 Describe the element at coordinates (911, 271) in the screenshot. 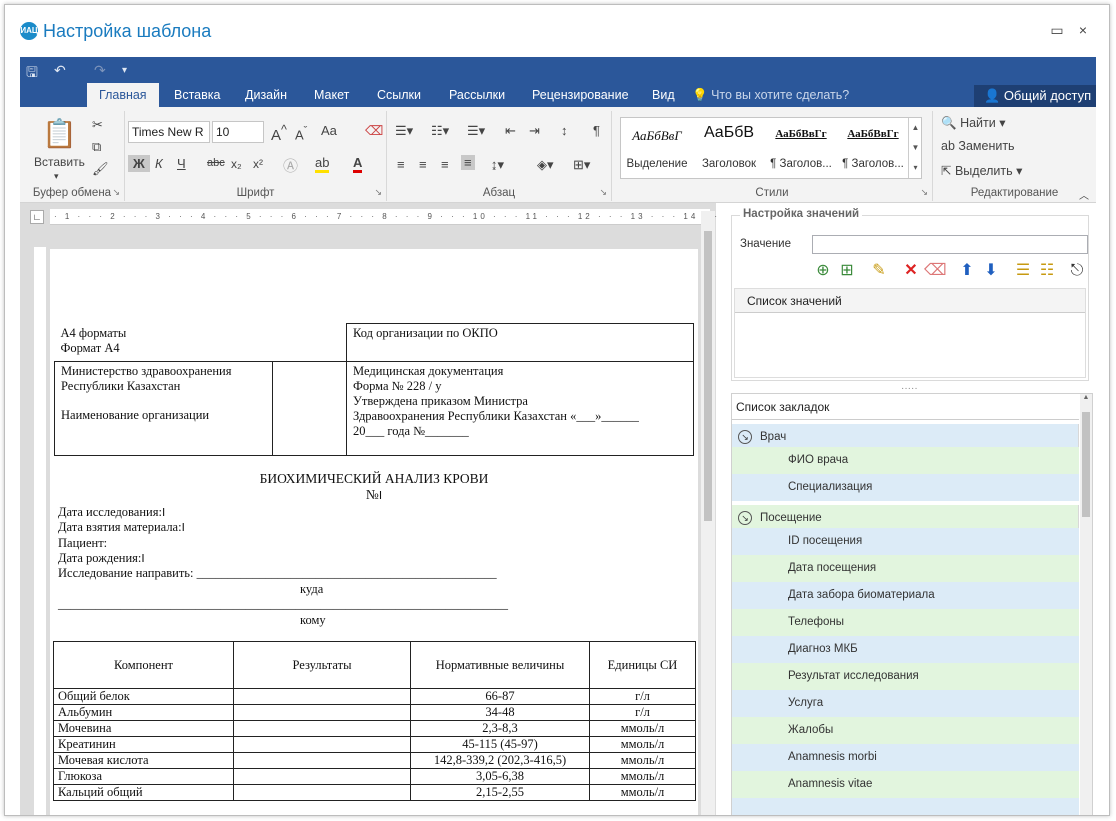

I see `delete-icon: ✕` at that location.